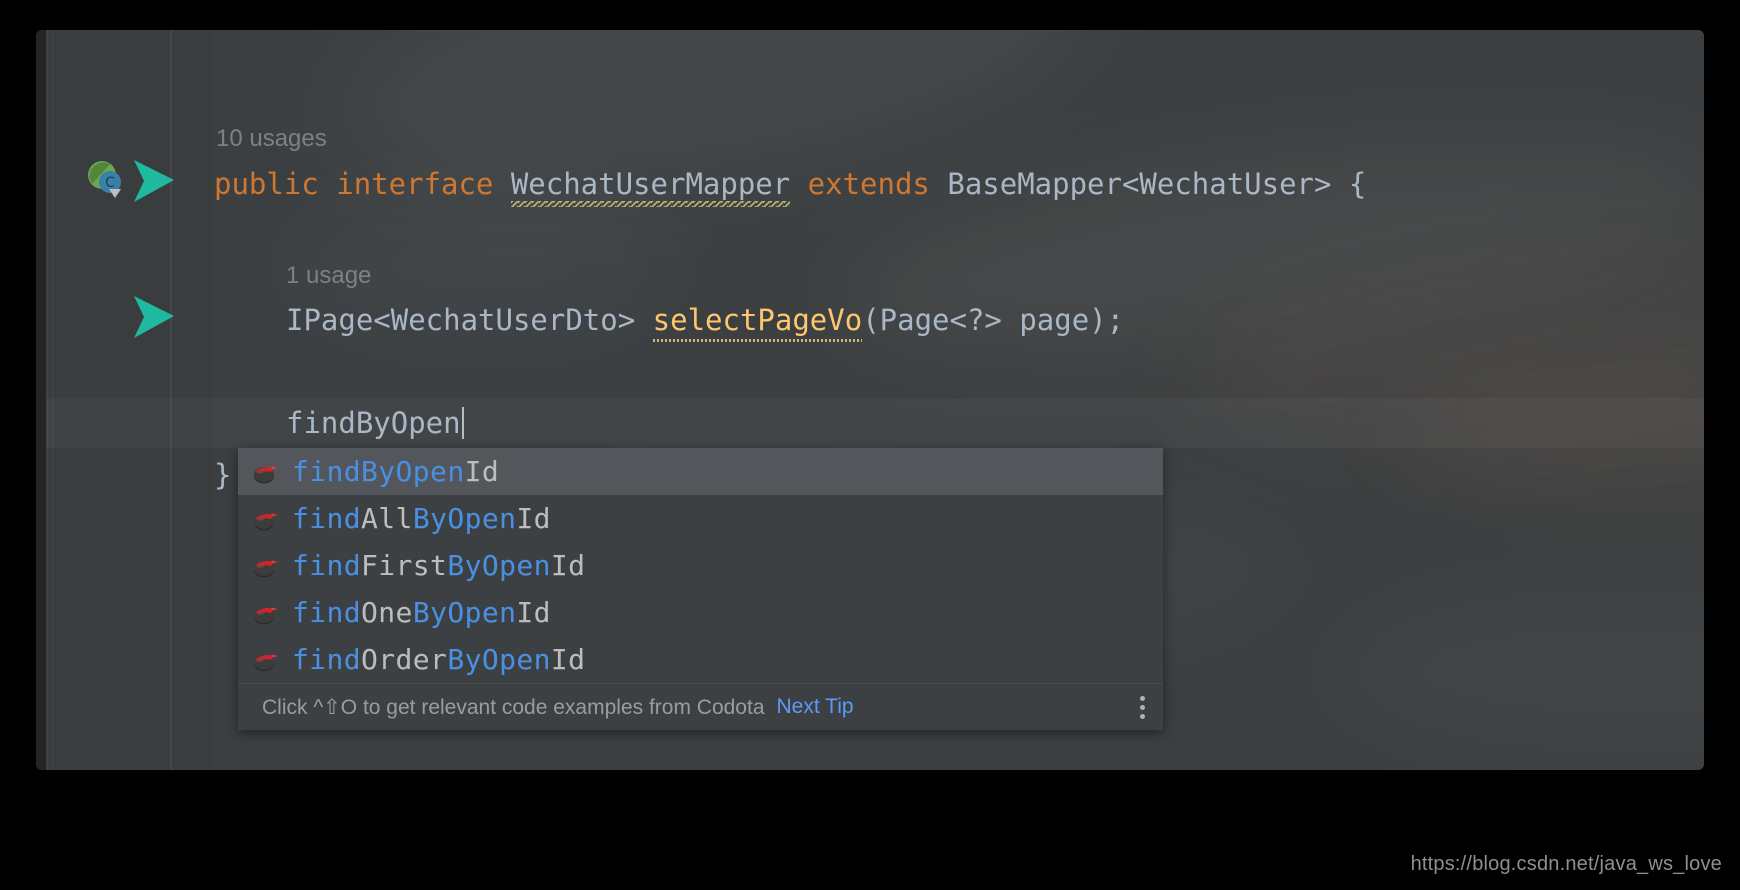  What do you see at coordinates (868, 184) in the screenshot?
I see `keyword-extends: extends` at bounding box center [868, 184].